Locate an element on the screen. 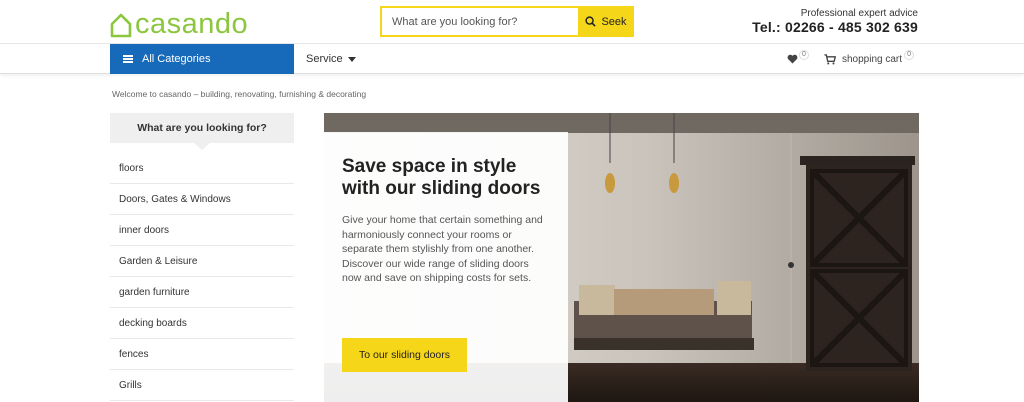 Image resolution: width=1024 pixels, height=402 pixels. wishlist-button: 0 is located at coordinates (798, 59).